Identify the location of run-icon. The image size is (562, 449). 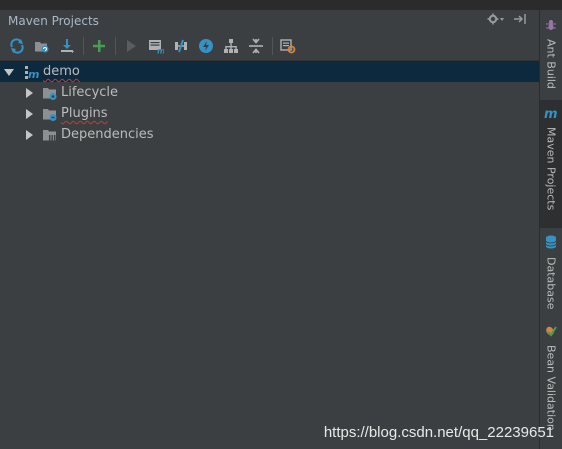
(131, 46).